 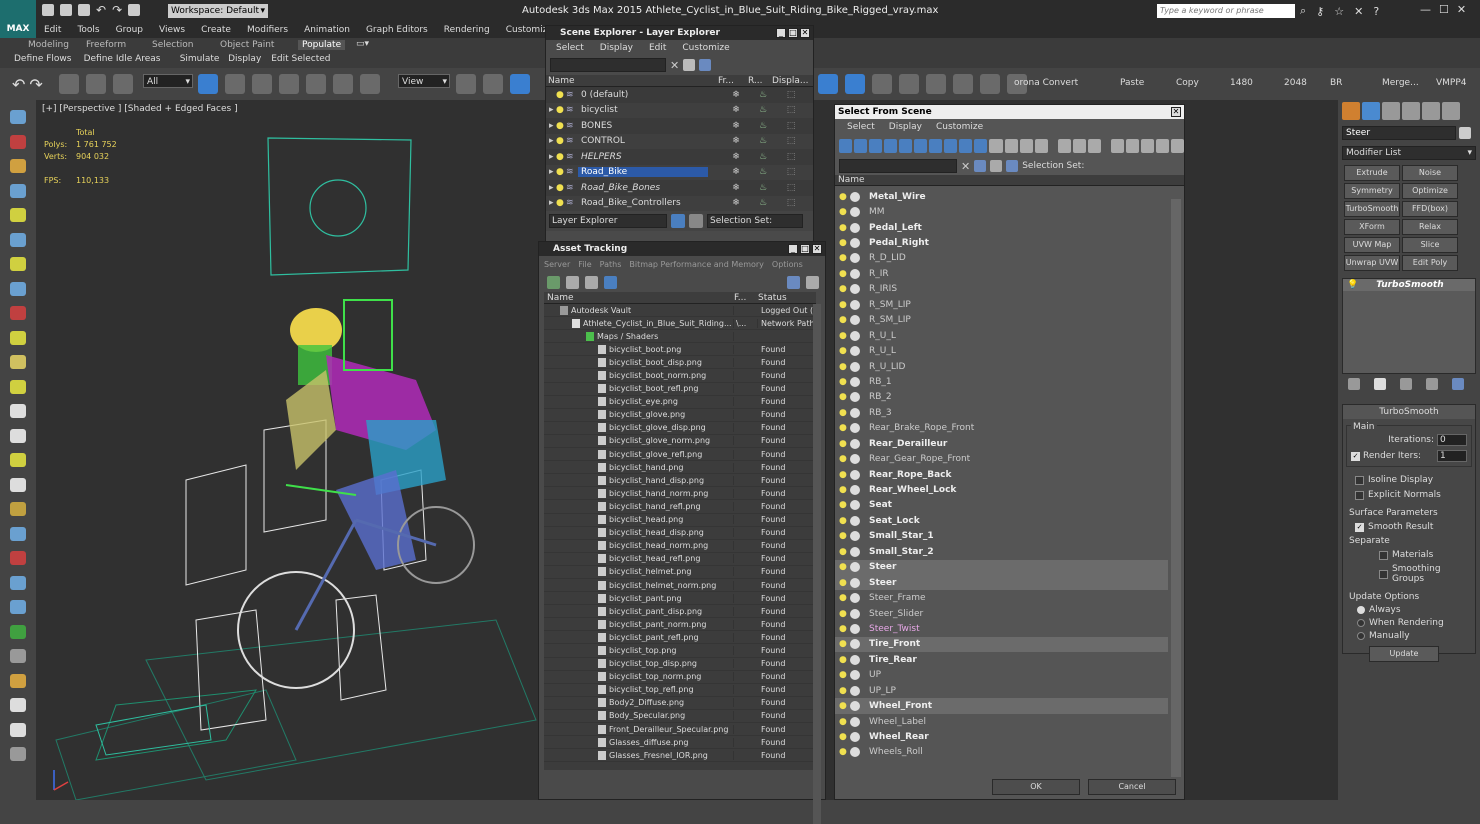 What do you see at coordinates (689, 65) in the screenshot?
I see `find-icon` at bounding box center [689, 65].